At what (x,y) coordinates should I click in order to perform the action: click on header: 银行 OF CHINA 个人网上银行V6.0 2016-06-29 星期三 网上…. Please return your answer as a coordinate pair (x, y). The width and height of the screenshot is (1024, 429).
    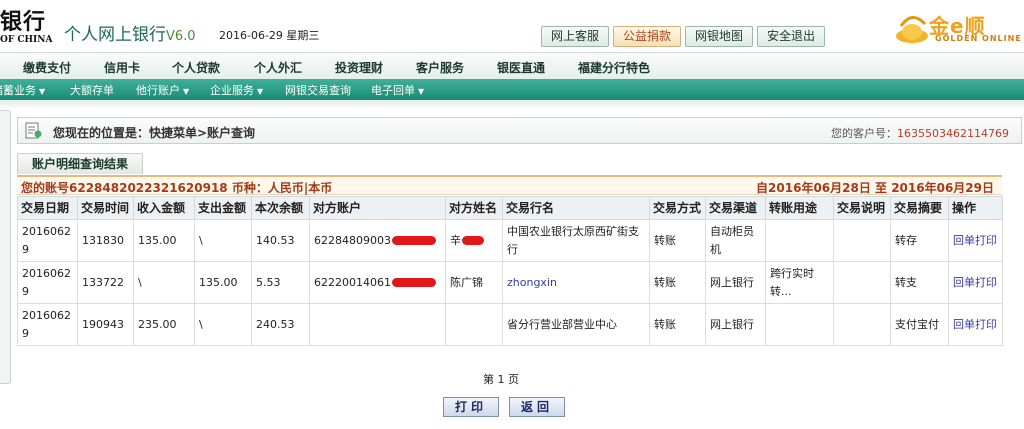
    Looking at the image, I should click on (512, 26).